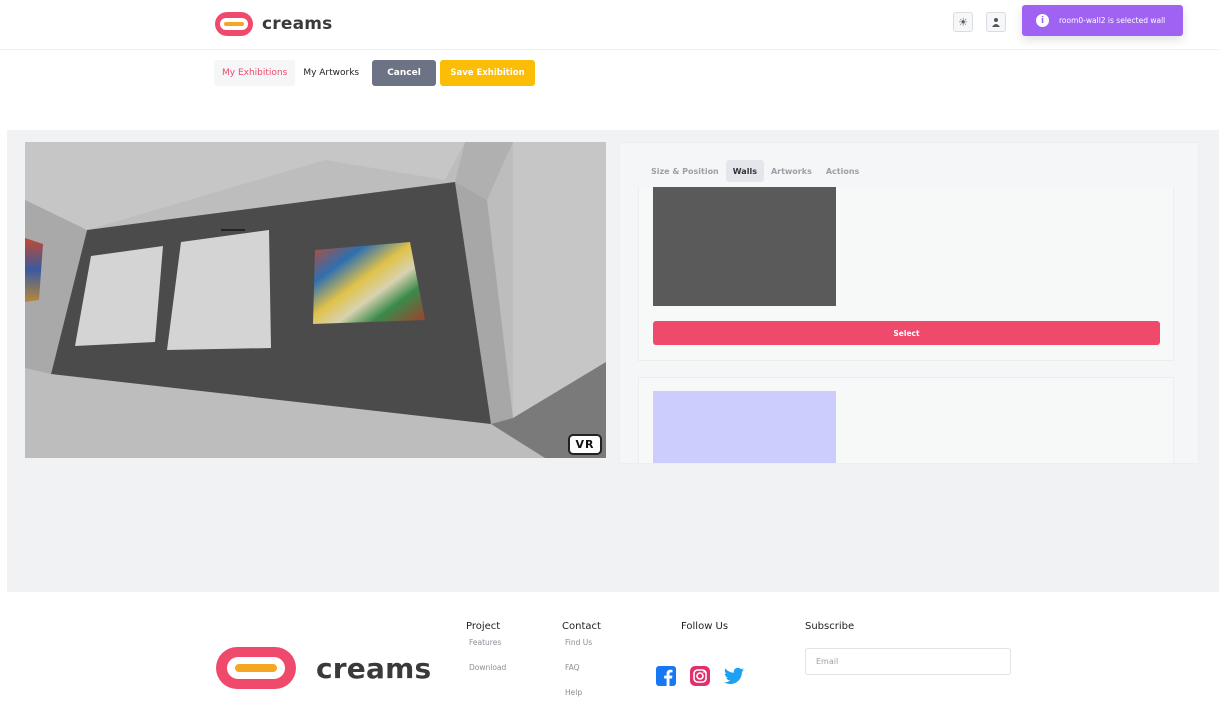 This screenshot has height=713, width=1219. I want to click on footer-project-column: Project Features Download, so click(486, 654).